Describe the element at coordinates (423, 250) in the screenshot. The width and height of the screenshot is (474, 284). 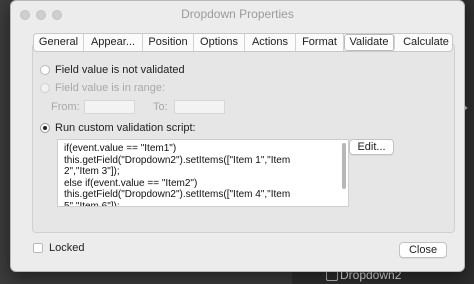
I see `close-button: Close` at that location.